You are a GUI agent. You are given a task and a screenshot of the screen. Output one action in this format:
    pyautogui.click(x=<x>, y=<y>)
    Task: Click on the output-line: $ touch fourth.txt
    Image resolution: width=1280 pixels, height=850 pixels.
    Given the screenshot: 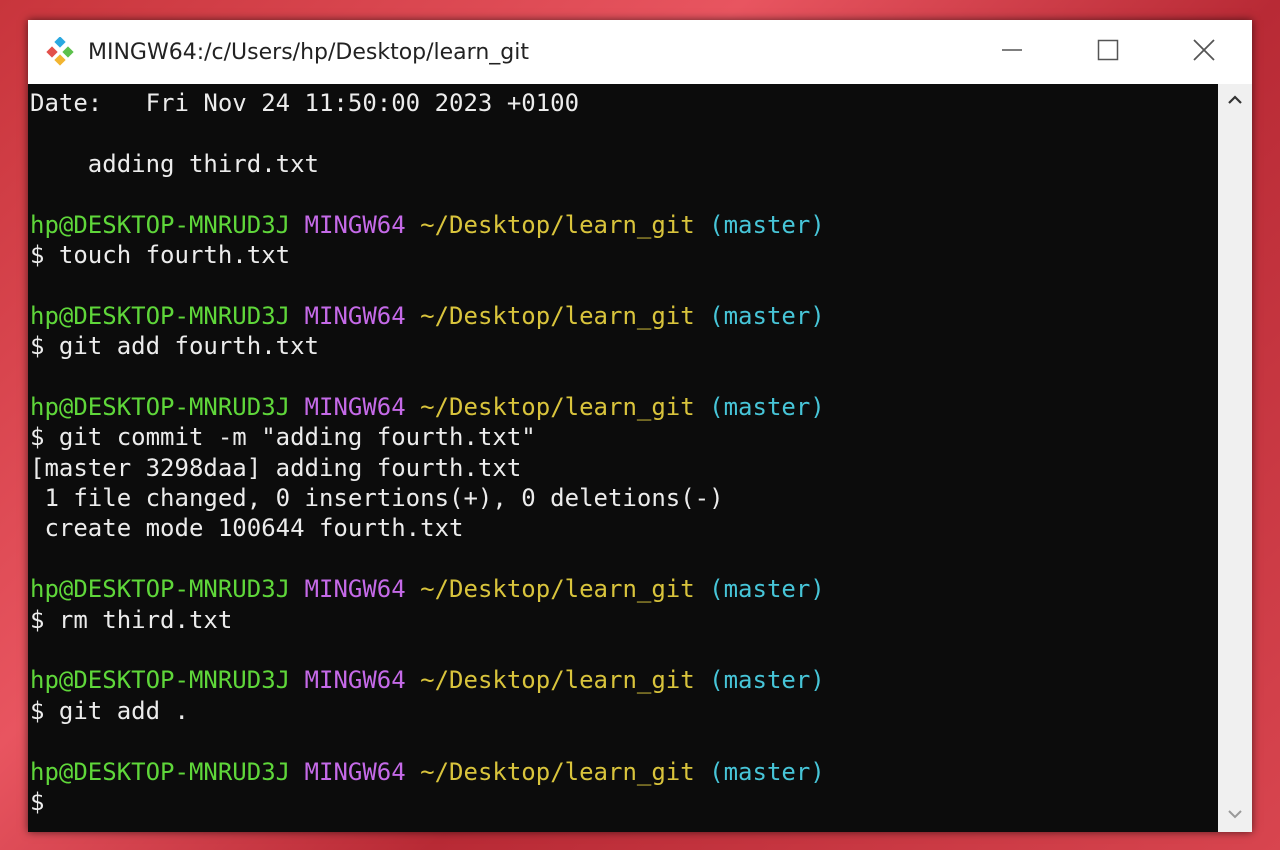 What is the action you would take?
    pyautogui.click(x=160, y=254)
    